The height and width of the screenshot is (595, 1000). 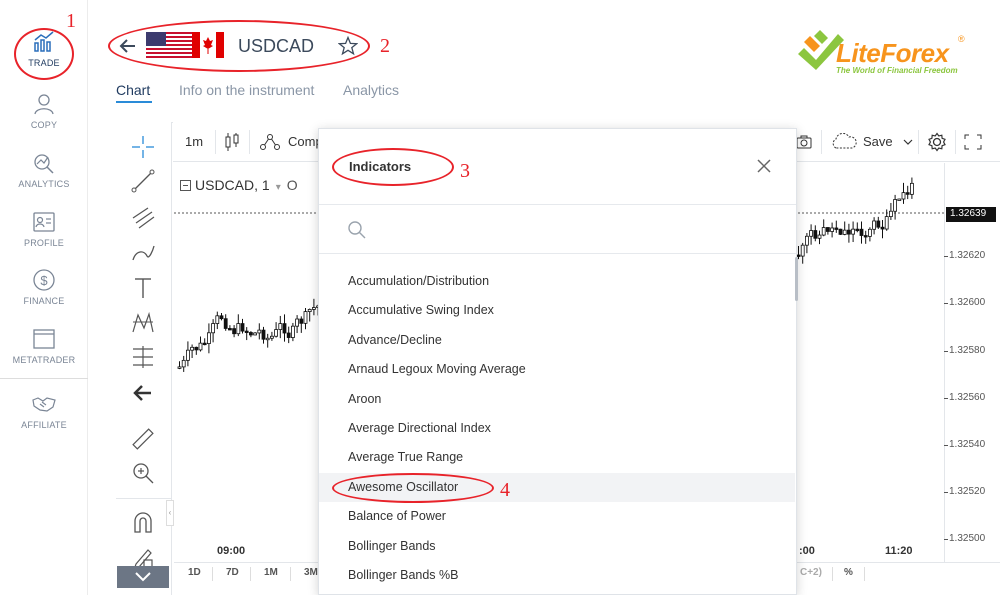 I want to click on nav-label: PROFILE, so click(x=44, y=243).